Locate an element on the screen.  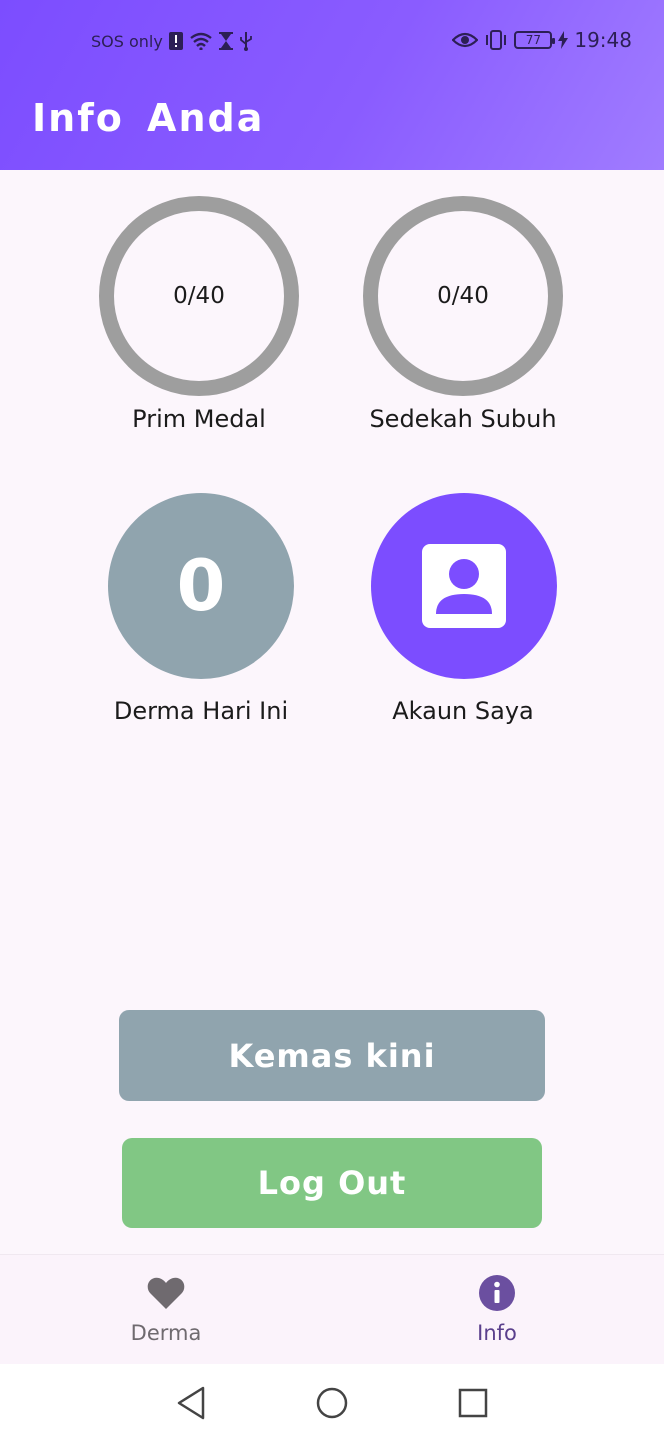
derma-today-counter: 0 is located at coordinates (201, 586).